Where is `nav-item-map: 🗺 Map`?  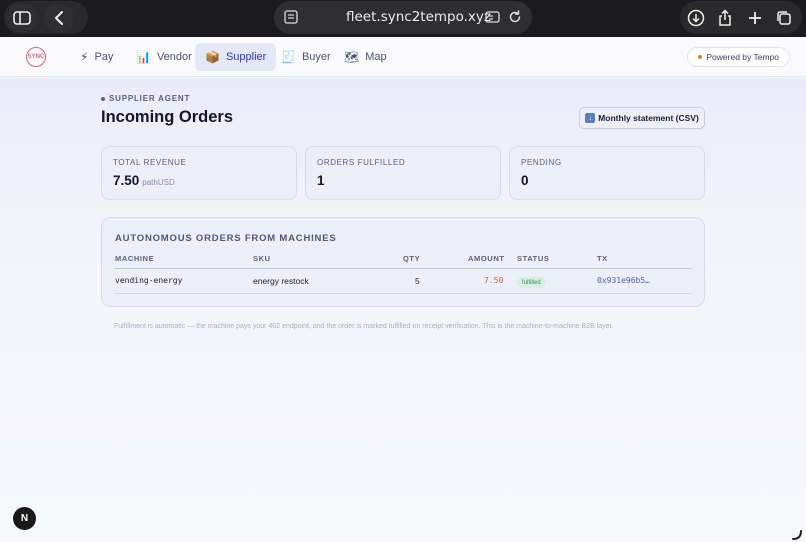
nav-item-map: 🗺 Map is located at coordinates (365, 57).